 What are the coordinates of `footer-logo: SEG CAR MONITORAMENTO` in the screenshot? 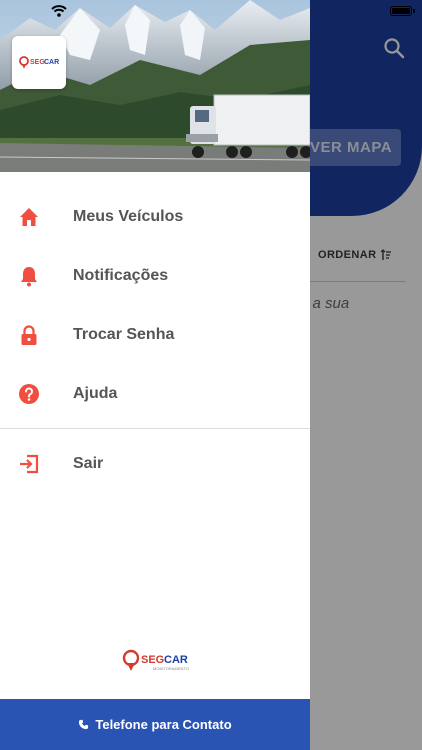 It's located at (156, 661).